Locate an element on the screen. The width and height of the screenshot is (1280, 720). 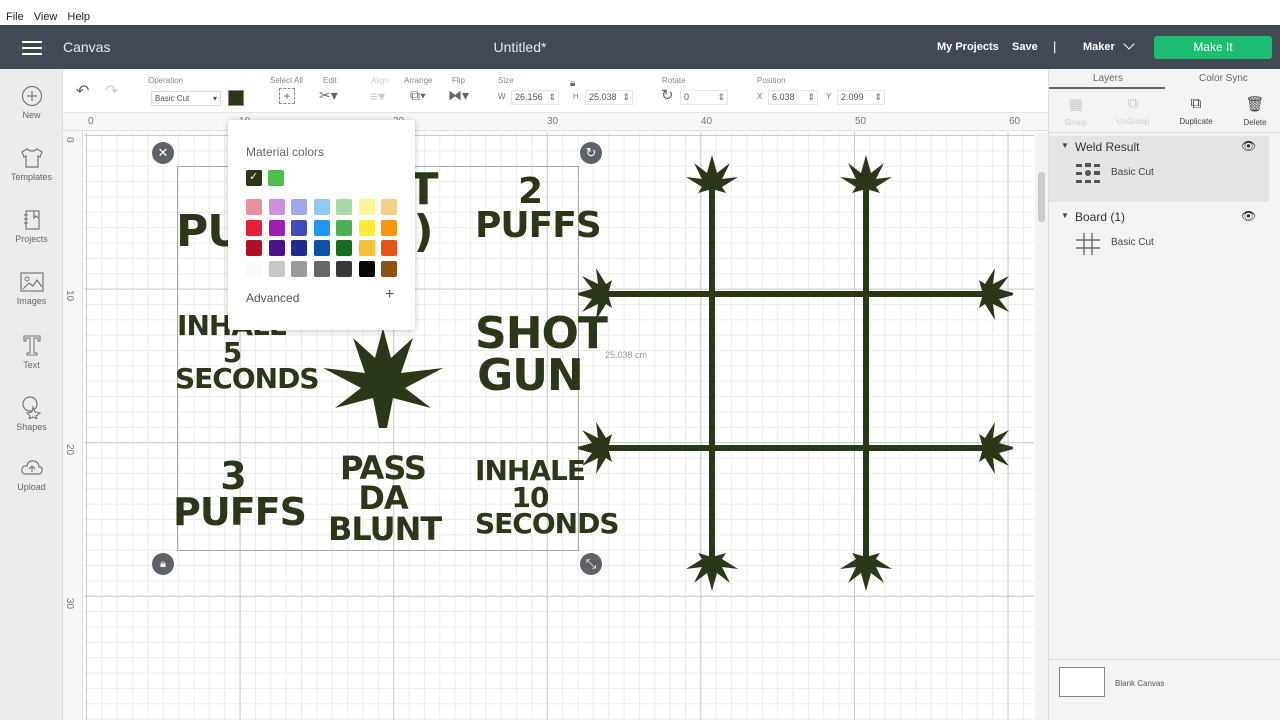
nav-images: Images is located at coordinates (31, 288).